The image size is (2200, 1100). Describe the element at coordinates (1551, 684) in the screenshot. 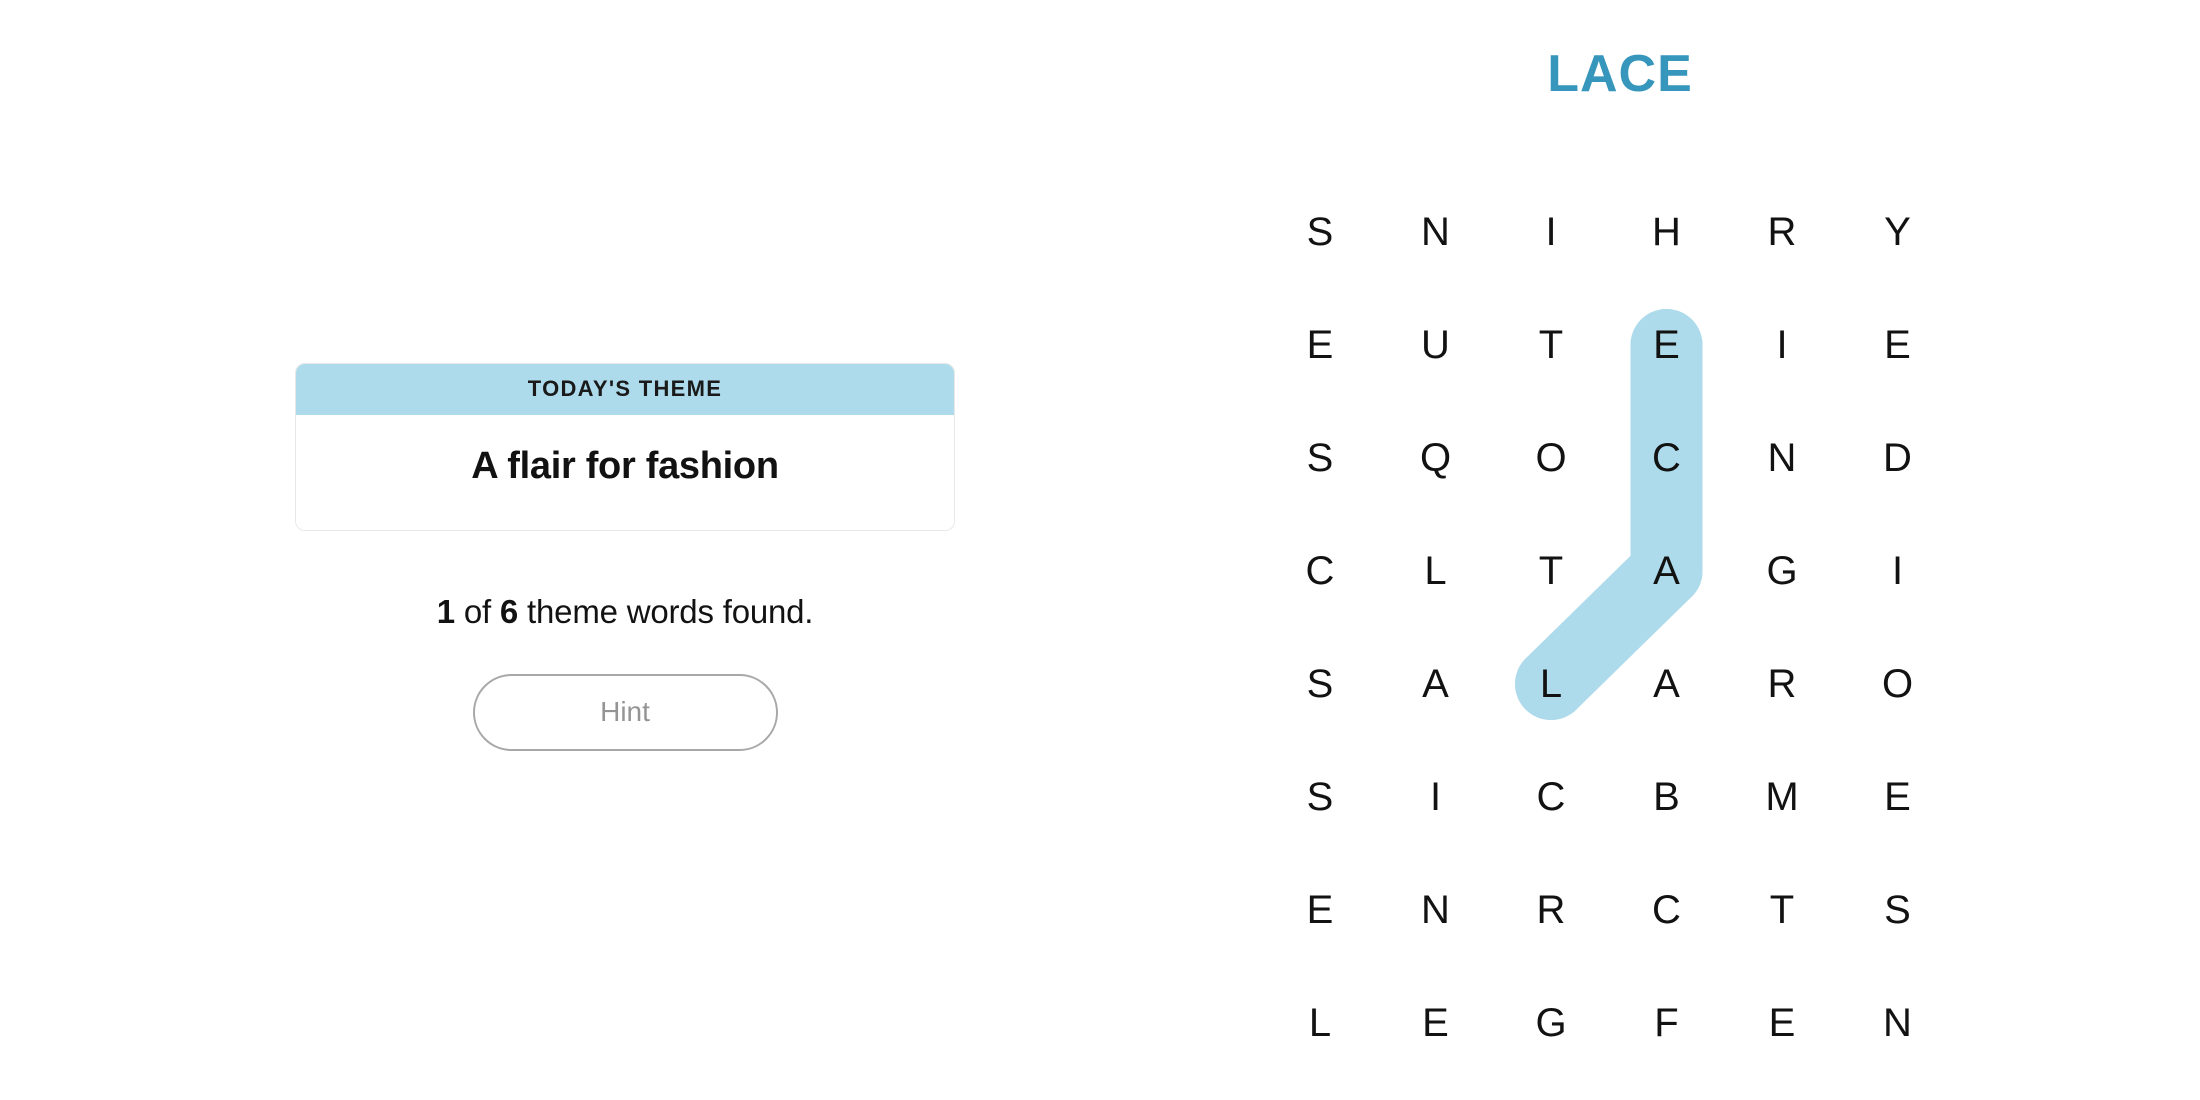

I see `grid-cell-r5-c3: L` at that location.